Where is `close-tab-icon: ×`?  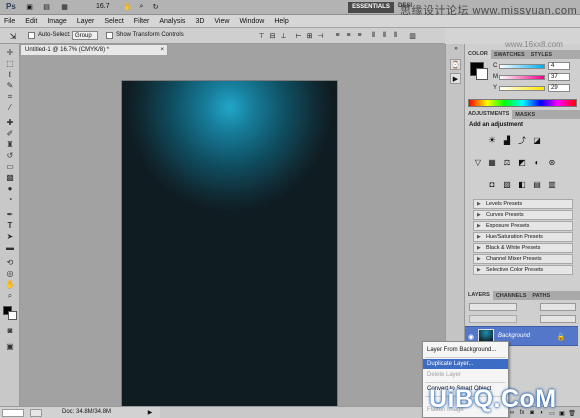
close-tab-icon: × is located at coordinates (162, 50).